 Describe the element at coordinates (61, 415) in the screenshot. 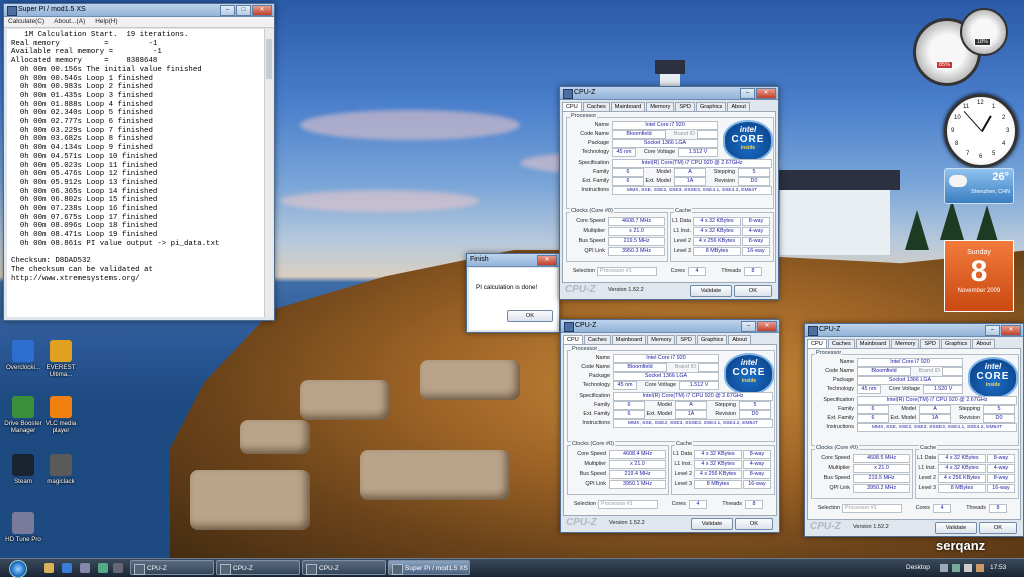

I see `desktop-icon-vlc: VLC media player` at that location.